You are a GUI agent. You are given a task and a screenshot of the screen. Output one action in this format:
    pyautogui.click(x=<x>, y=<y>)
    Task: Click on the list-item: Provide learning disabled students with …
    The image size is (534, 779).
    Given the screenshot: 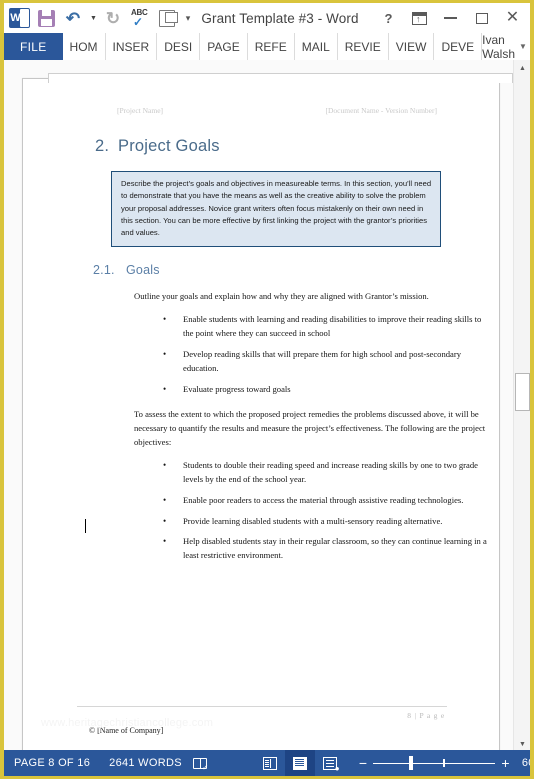 What is the action you would take?
    pyautogui.click(x=327, y=521)
    